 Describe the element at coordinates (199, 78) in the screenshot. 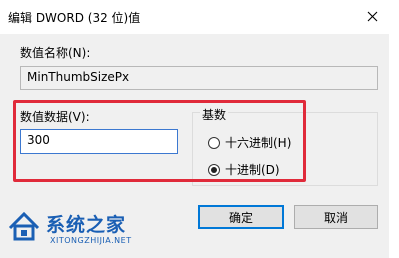

I see `value-name-field: MinThumbSizePx` at that location.